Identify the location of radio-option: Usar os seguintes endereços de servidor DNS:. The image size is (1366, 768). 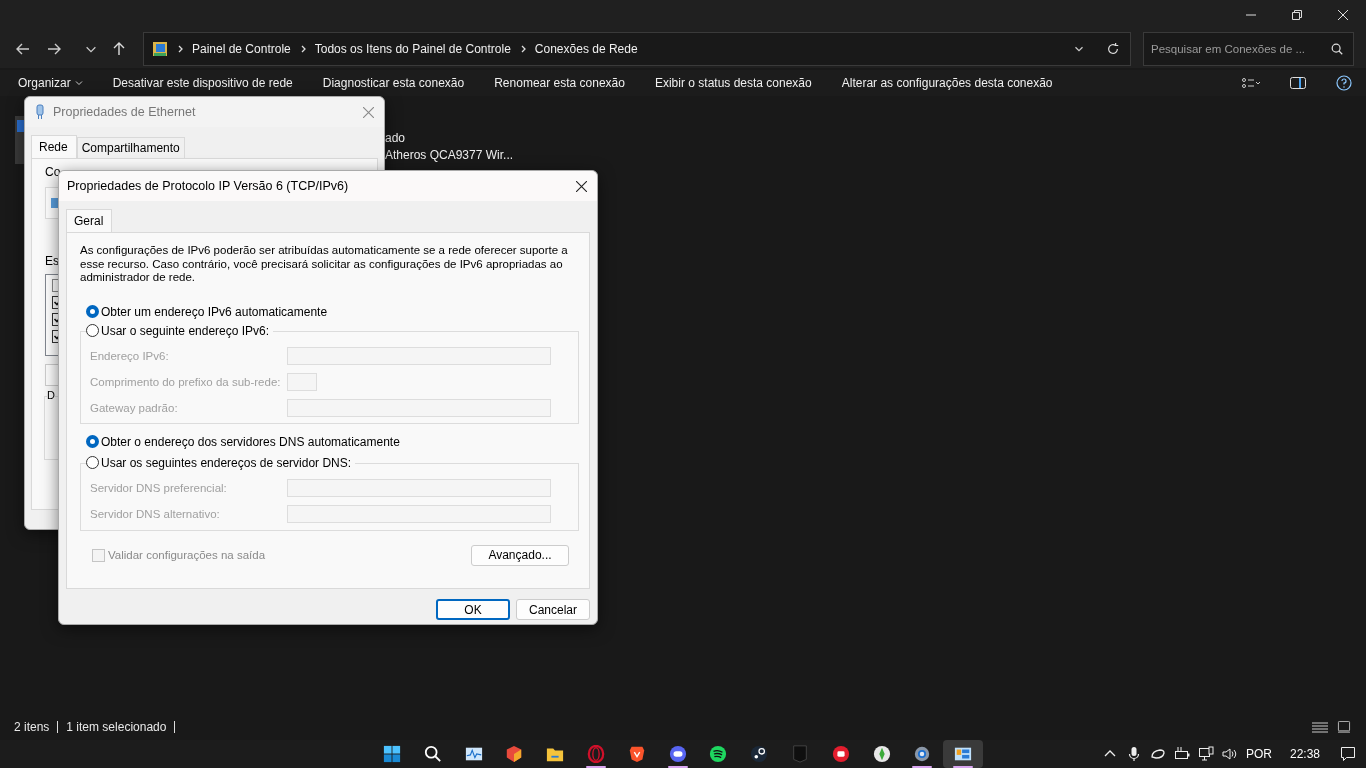
(221, 462).